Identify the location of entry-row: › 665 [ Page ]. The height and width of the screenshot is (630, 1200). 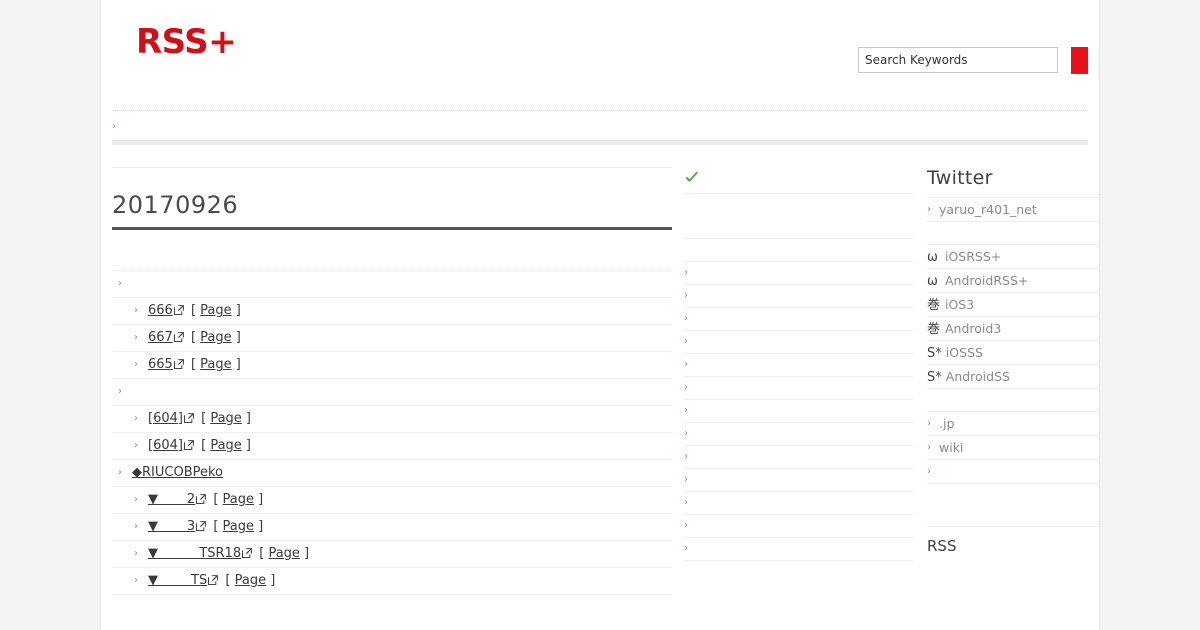
(392, 365).